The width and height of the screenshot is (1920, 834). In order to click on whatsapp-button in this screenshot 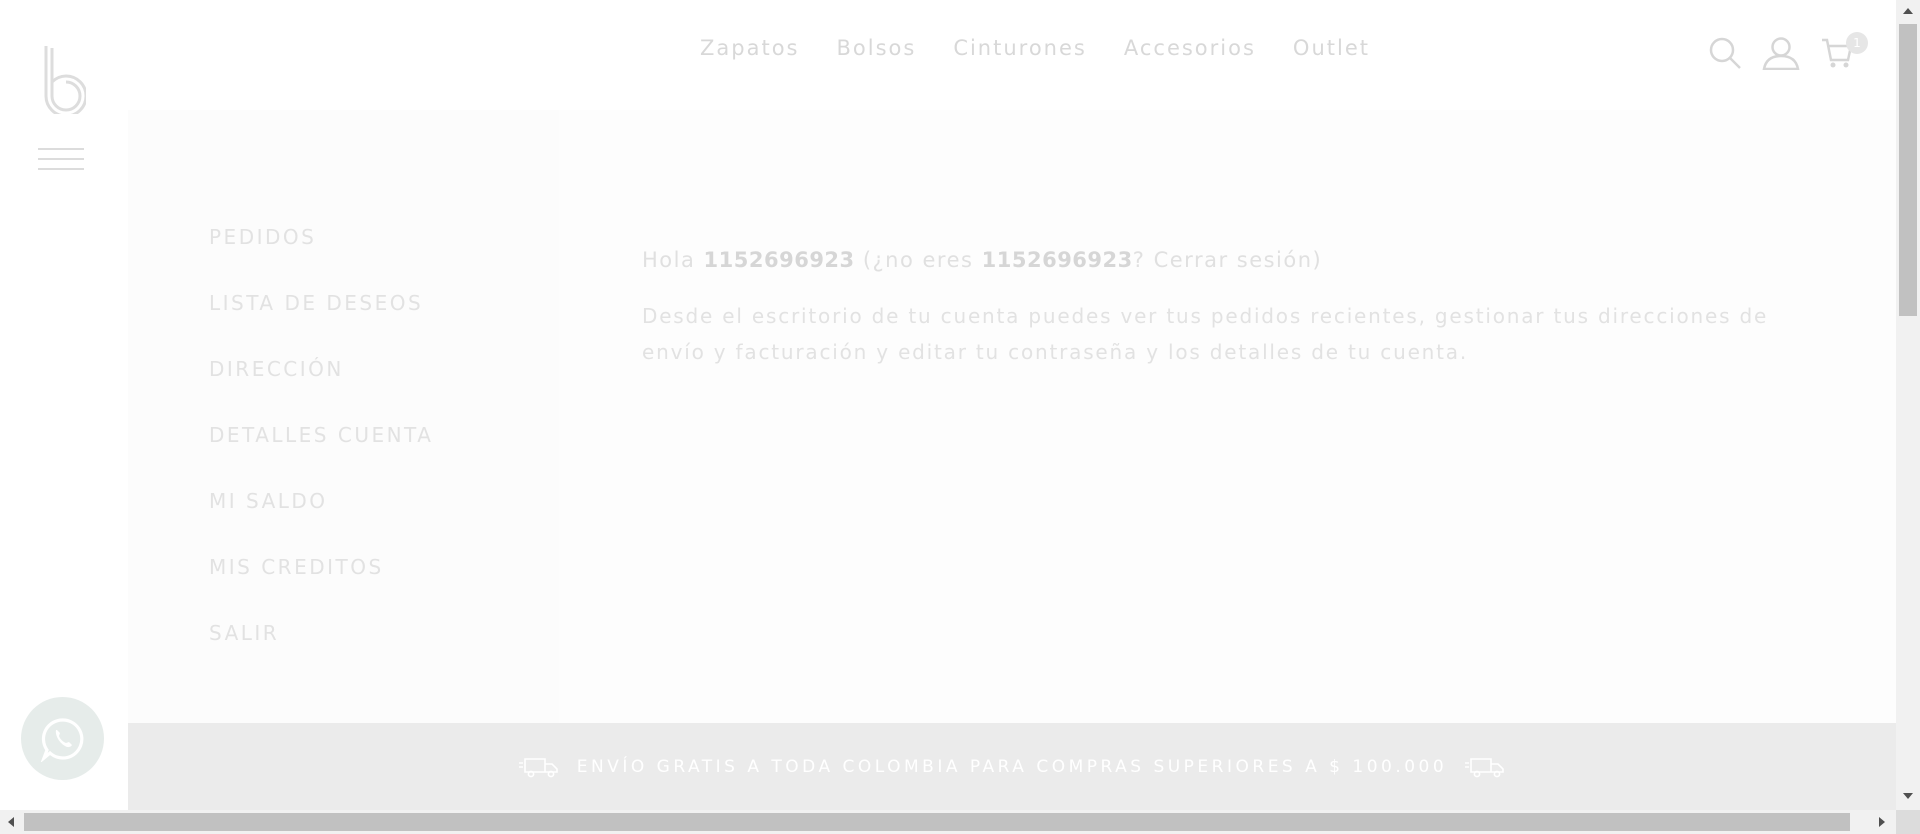, I will do `click(62, 738)`.